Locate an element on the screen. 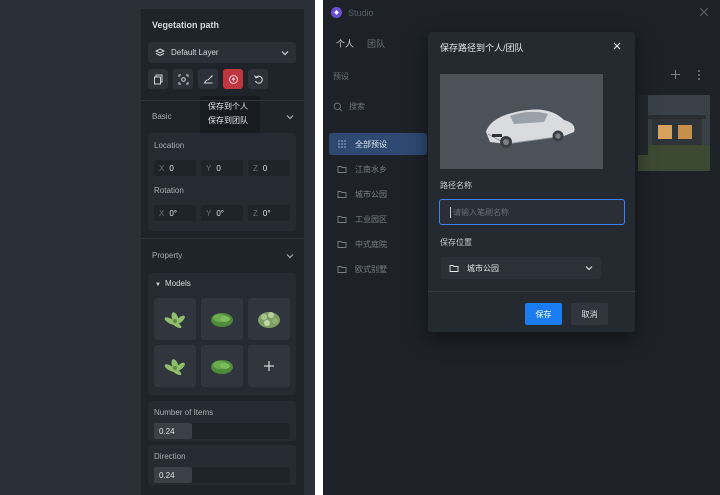 The image size is (720, 495). category-item: 欧式别墅 is located at coordinates (378, 269).